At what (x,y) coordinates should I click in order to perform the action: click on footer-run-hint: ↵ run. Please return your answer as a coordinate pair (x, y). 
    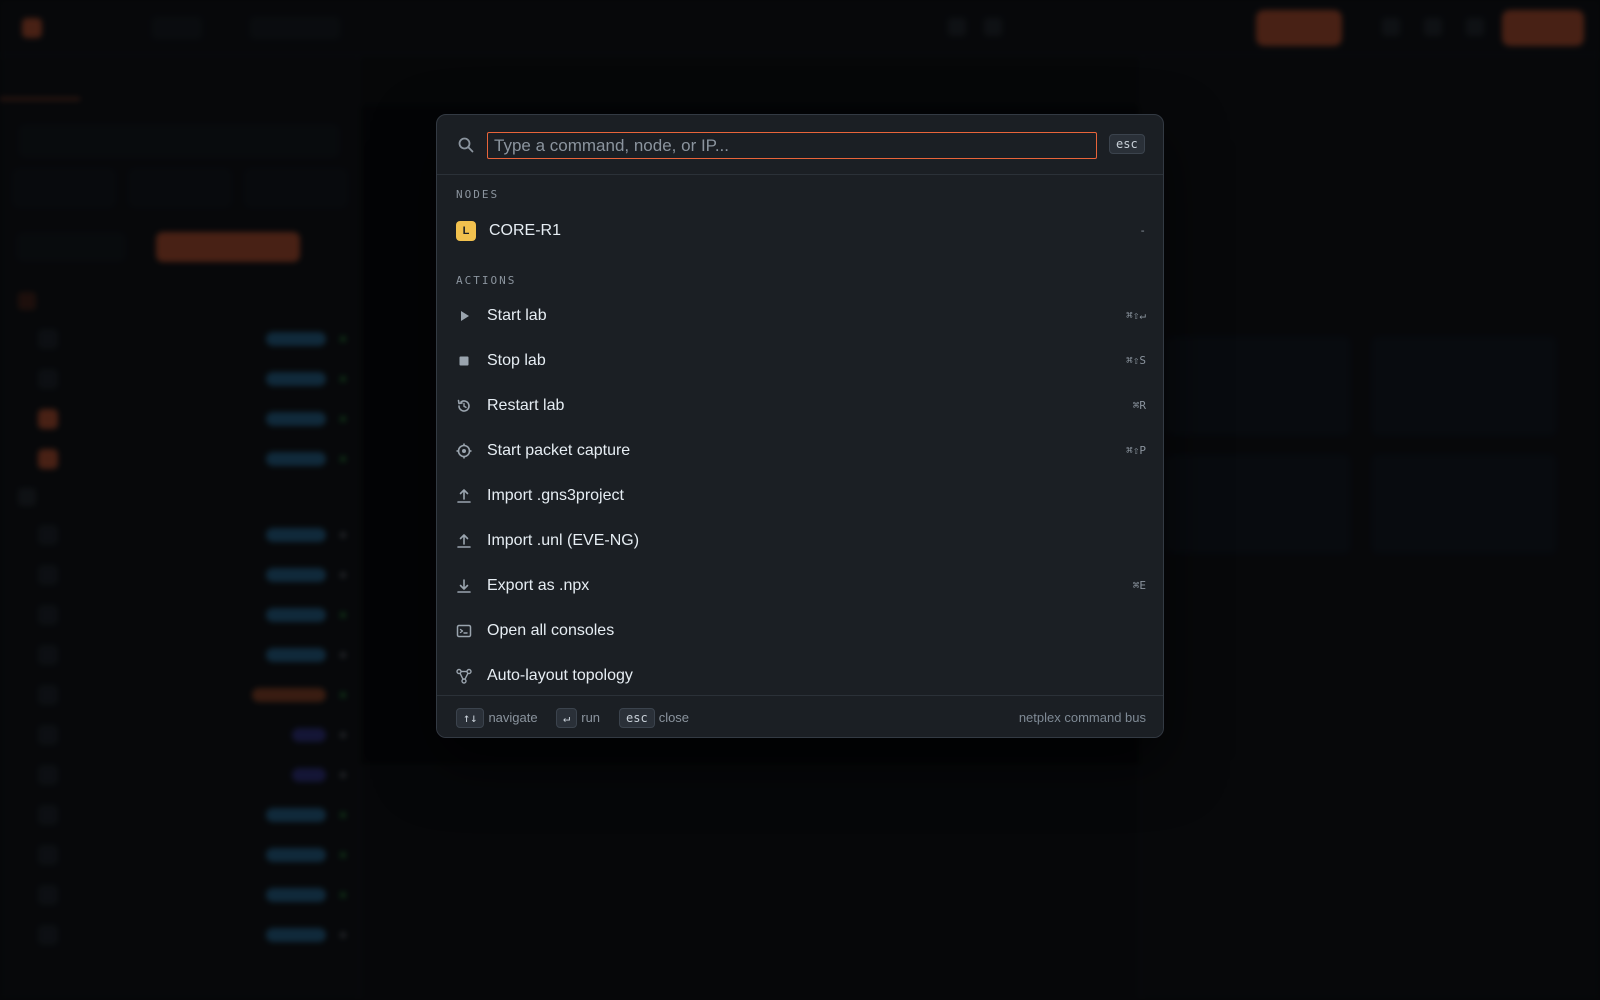
    Looking at the image, I should click on (578, 718).